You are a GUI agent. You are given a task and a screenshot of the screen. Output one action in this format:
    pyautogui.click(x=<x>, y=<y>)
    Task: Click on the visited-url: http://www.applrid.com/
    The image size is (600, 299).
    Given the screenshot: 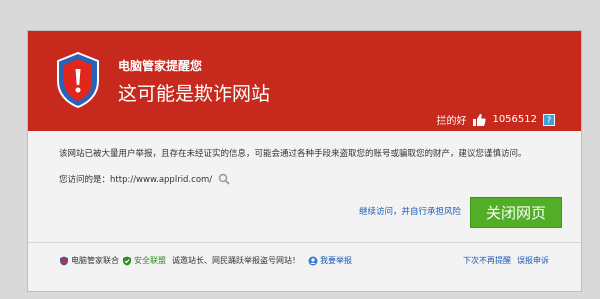 What is the action you would take?
    pyautogui.click(x=161, y=180)
    